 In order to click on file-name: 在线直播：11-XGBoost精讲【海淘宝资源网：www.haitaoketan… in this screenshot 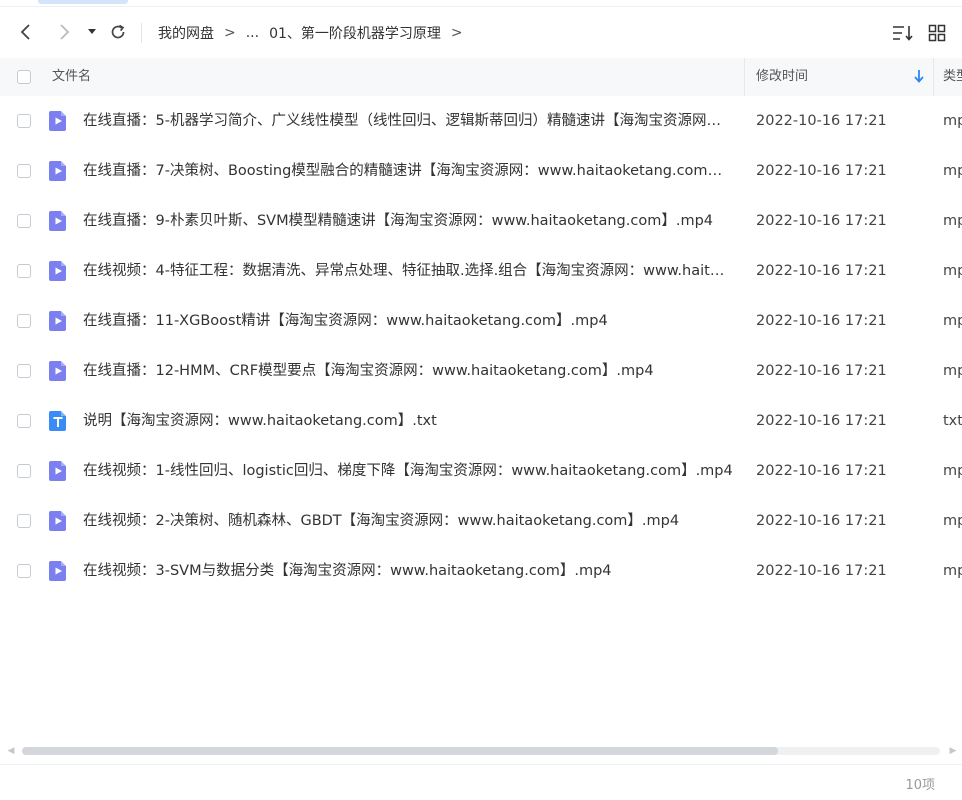, I will do `click(408, 321)`.